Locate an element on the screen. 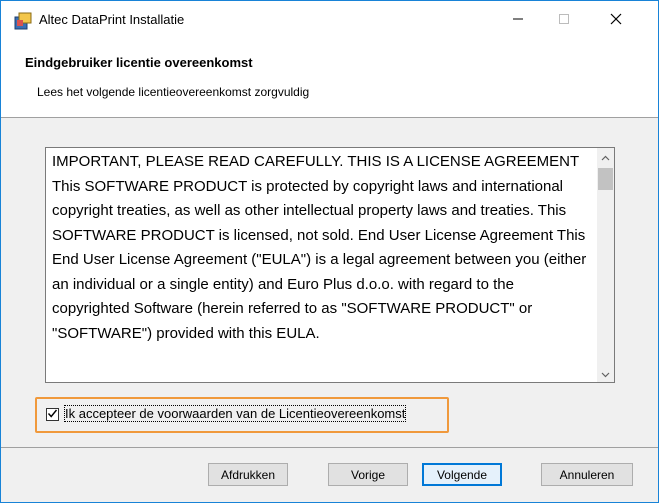 The image size is (659, 503). next-button: Volgende is located at coordinates (462, 474).